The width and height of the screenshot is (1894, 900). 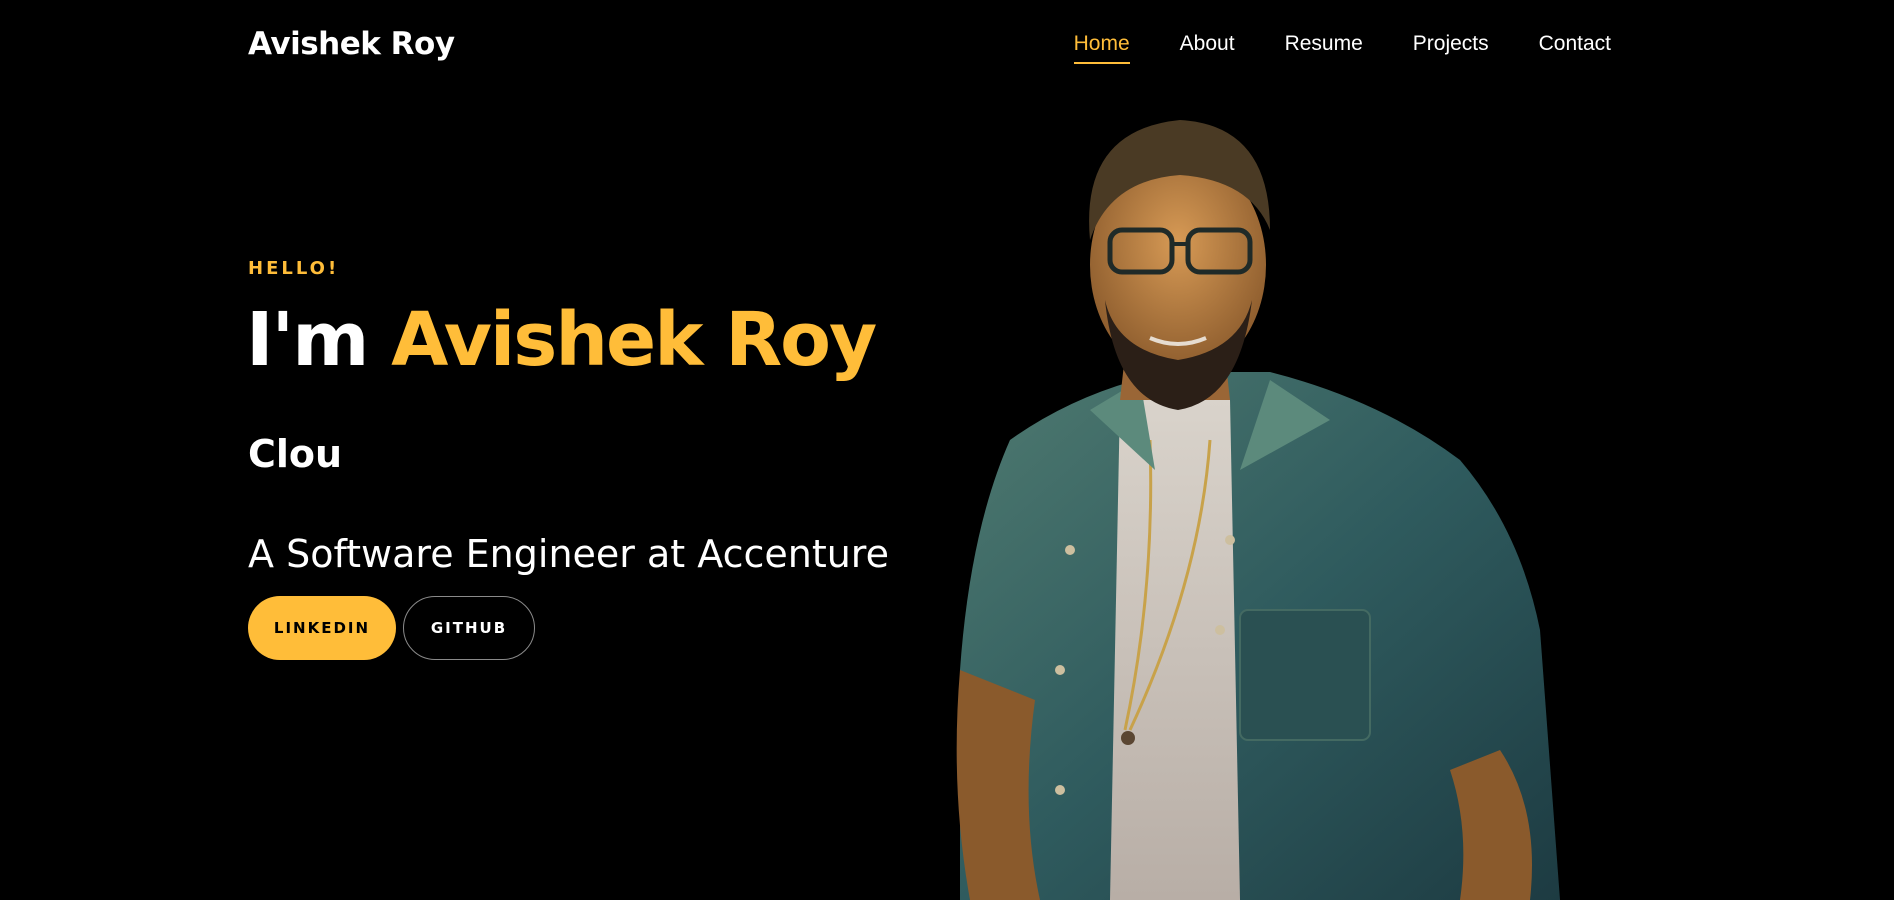 I want to click on main-nav: Home About Resume Projects Contact, so click(x=1342, y=48).